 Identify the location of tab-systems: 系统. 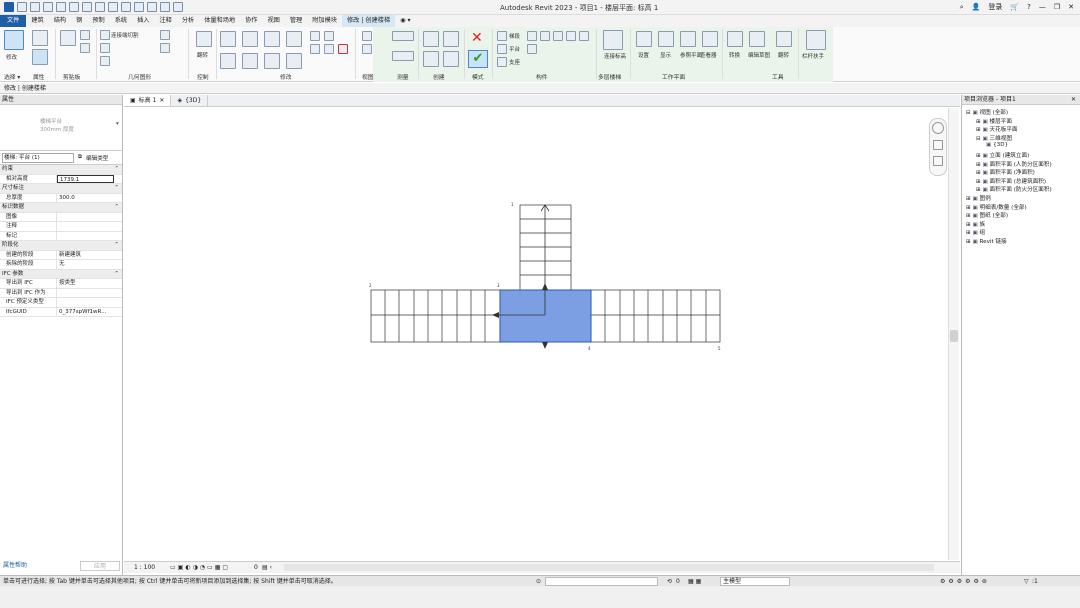
(121, 21).